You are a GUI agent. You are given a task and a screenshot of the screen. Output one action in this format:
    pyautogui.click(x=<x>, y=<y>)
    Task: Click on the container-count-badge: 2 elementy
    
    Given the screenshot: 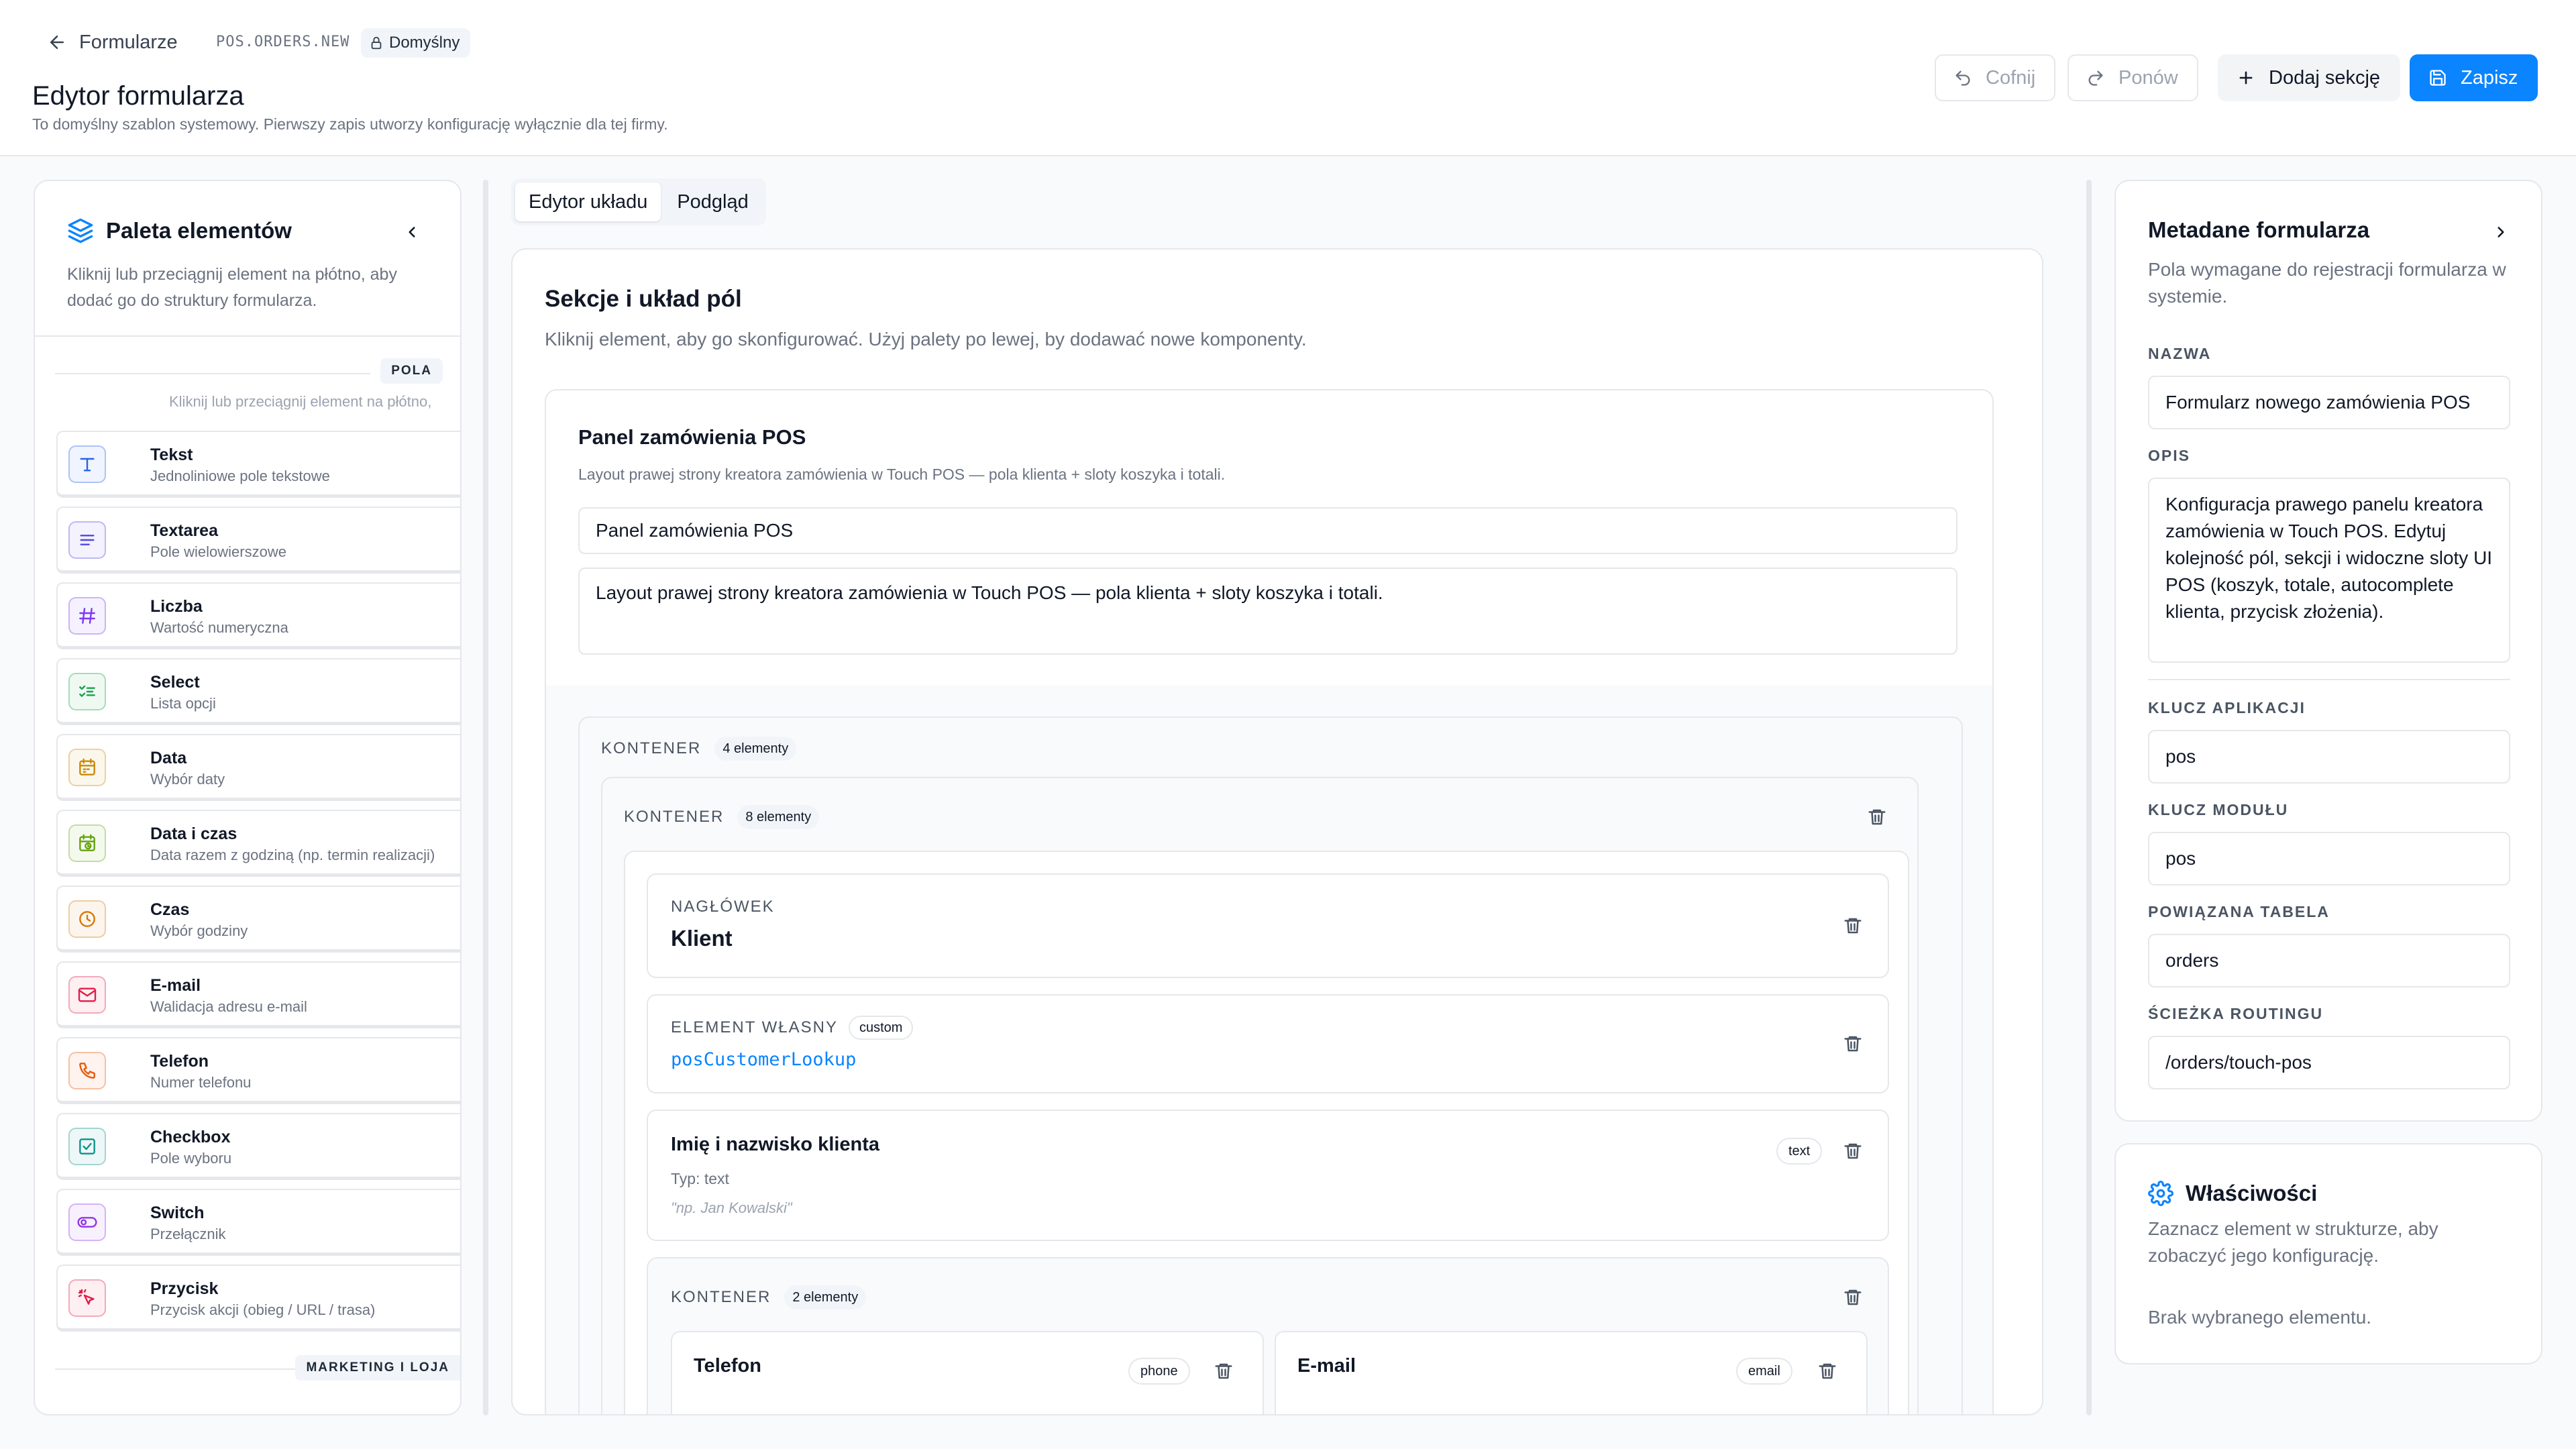 What is the action you would take?
    pyautogui.click(x=825, y=1297)
    